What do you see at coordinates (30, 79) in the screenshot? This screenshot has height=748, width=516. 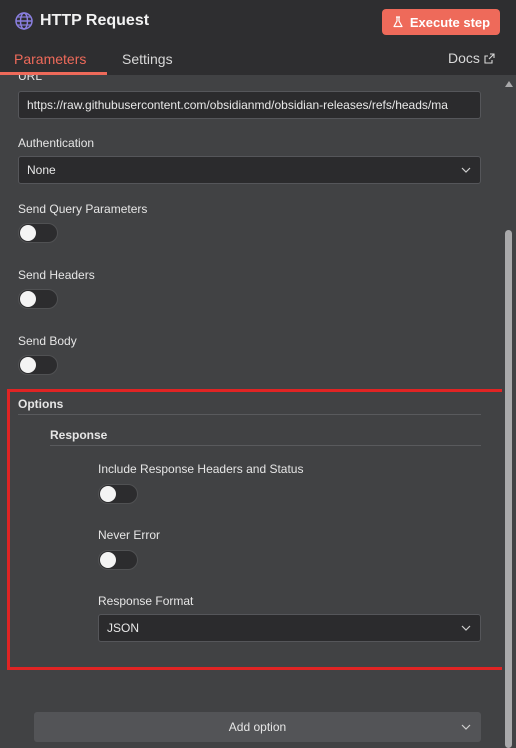 I see `url-label: URL` at bounding box center [30, 79].